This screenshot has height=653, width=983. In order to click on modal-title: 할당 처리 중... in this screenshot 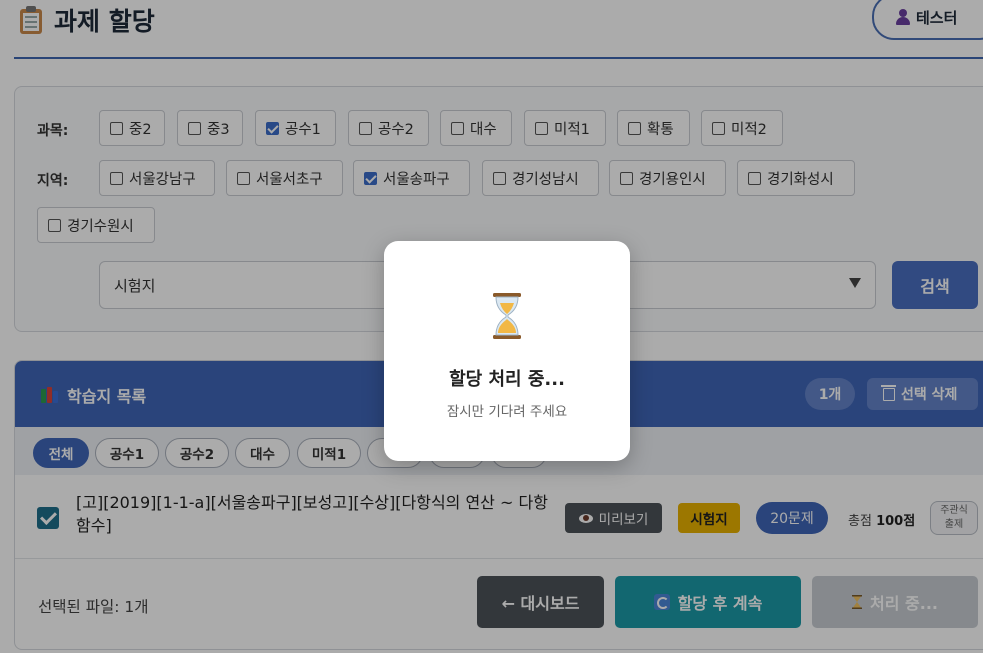, I will do `click(507, 379)`.